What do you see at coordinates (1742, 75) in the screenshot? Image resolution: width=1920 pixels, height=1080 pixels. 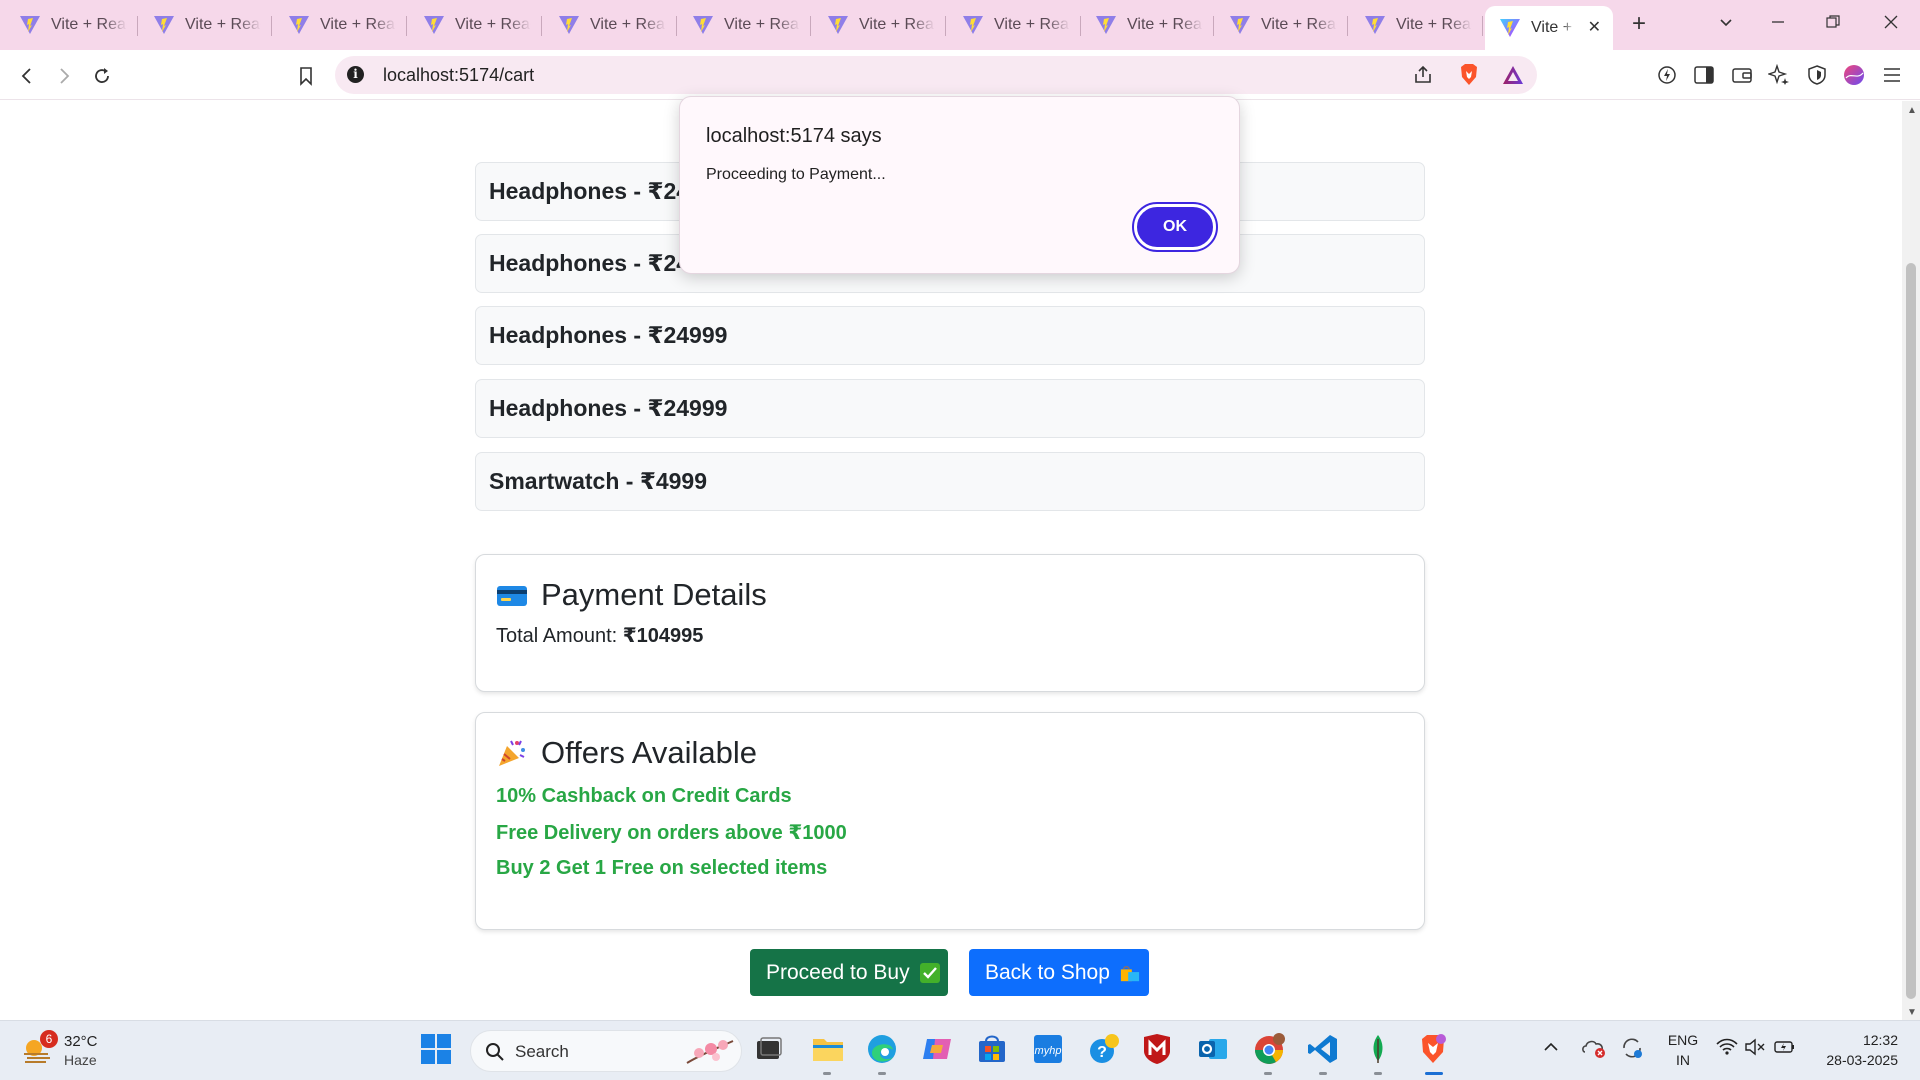 I see `wallet-icon` at bounding box center [1742, 75].